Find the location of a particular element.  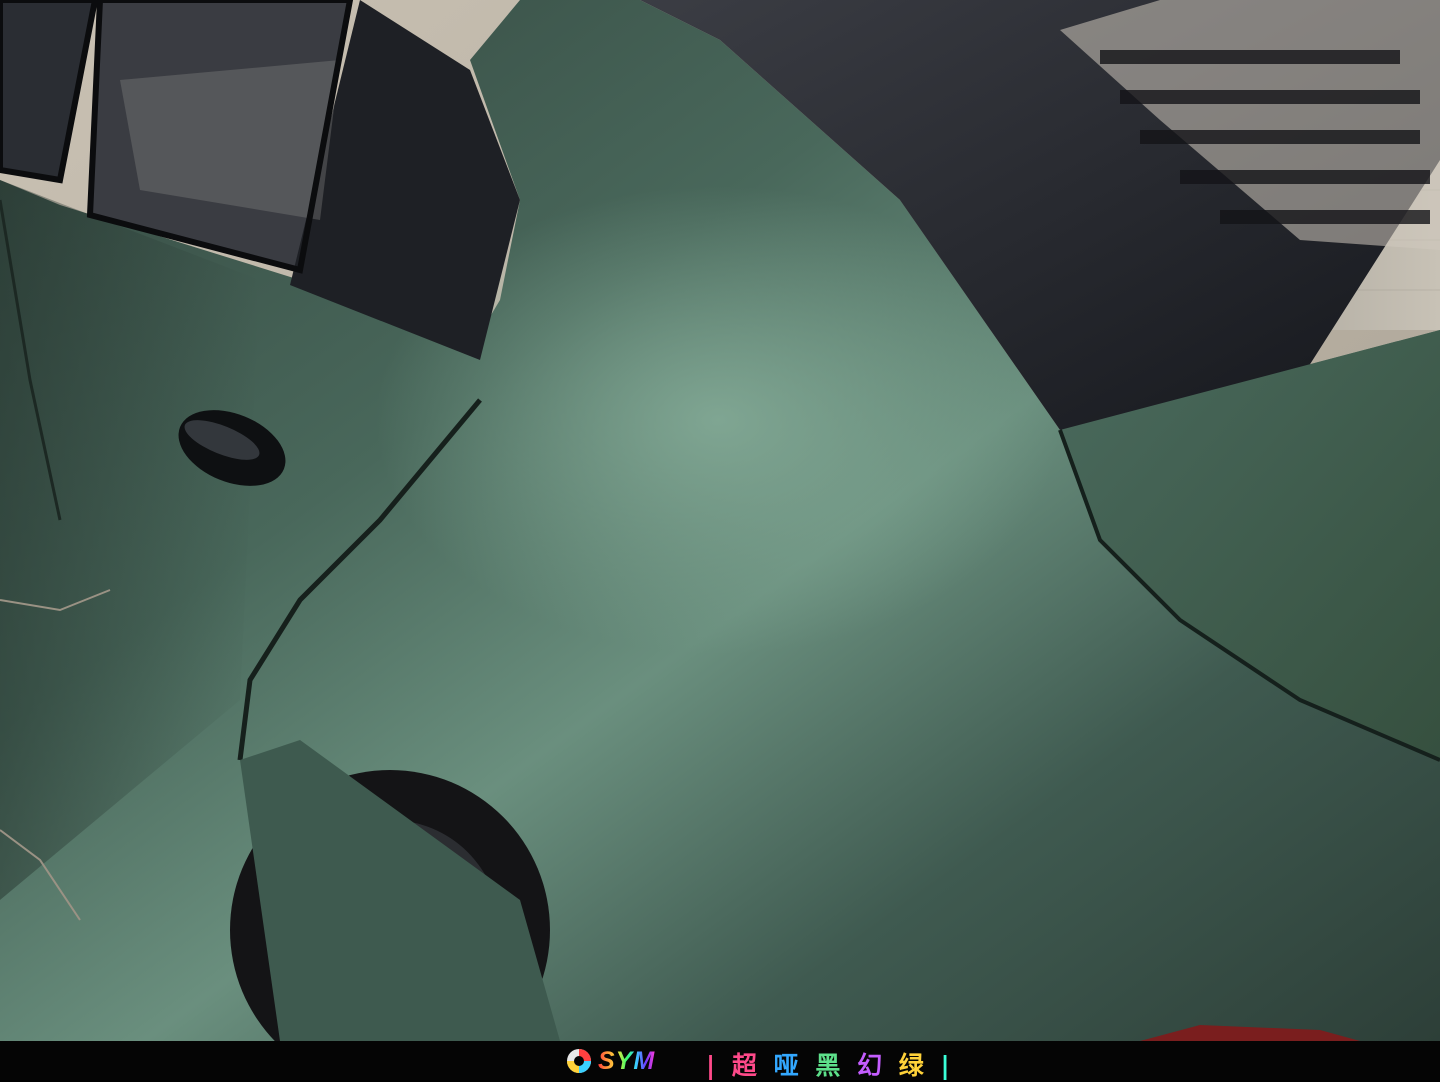

brand-name: SYM is located at coordinates (627, 1060).